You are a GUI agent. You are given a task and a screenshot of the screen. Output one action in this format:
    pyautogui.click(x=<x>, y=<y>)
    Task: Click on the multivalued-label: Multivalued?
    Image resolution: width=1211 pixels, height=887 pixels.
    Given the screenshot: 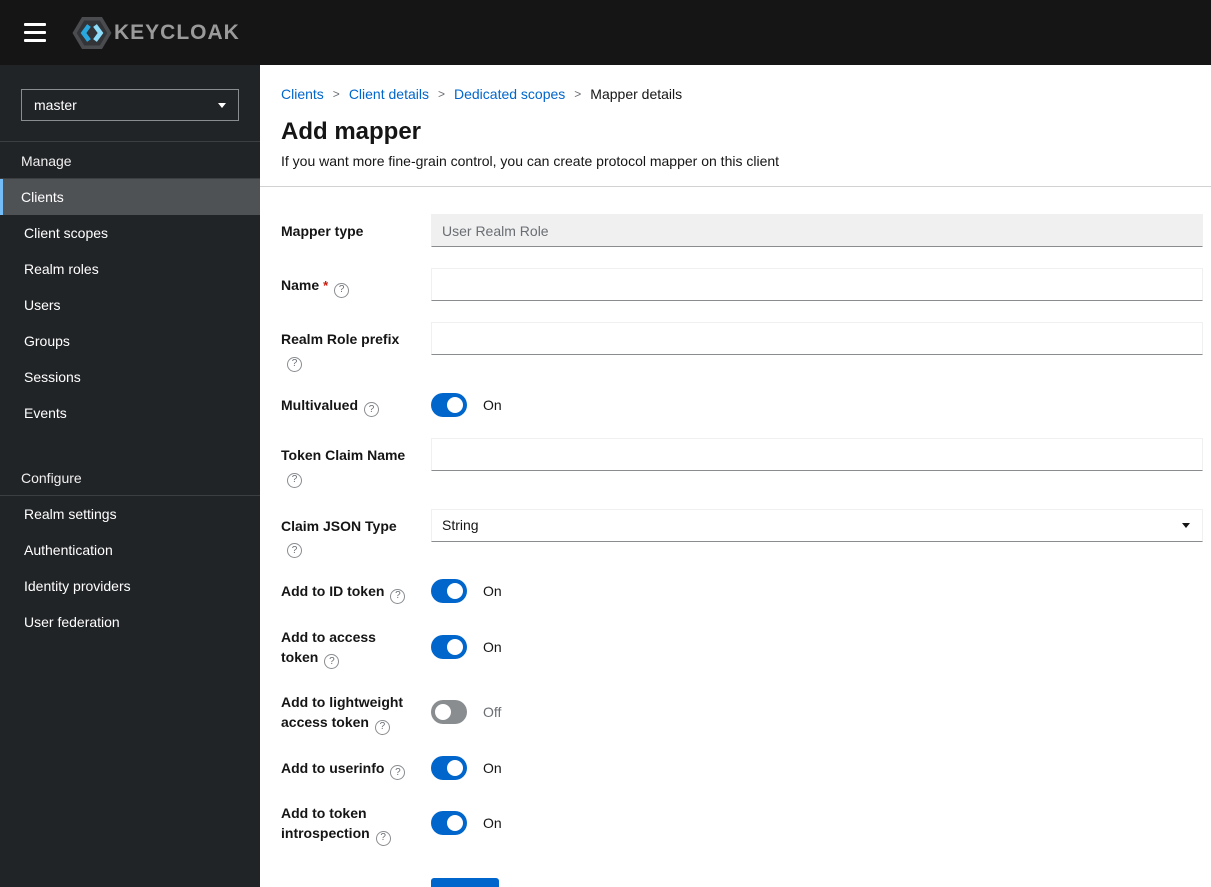 What is the action you would take?
    pyautogui.click(x=356, y=405)
    